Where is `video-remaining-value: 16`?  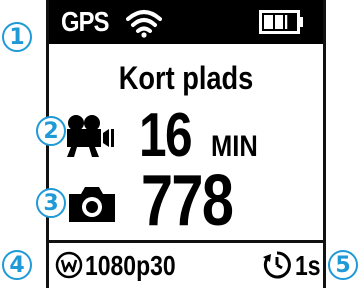
video-remaining-value: 16 is located at coordinates (166, 135).